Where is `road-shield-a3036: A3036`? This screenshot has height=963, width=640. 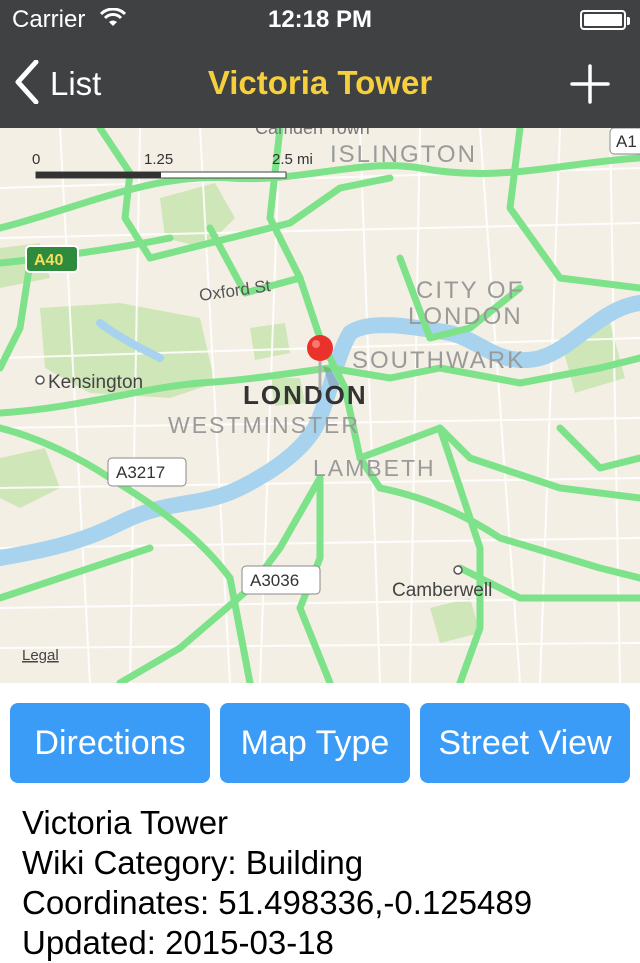 road-shield-a3036: A3036 is located at coordinates (281, 580).